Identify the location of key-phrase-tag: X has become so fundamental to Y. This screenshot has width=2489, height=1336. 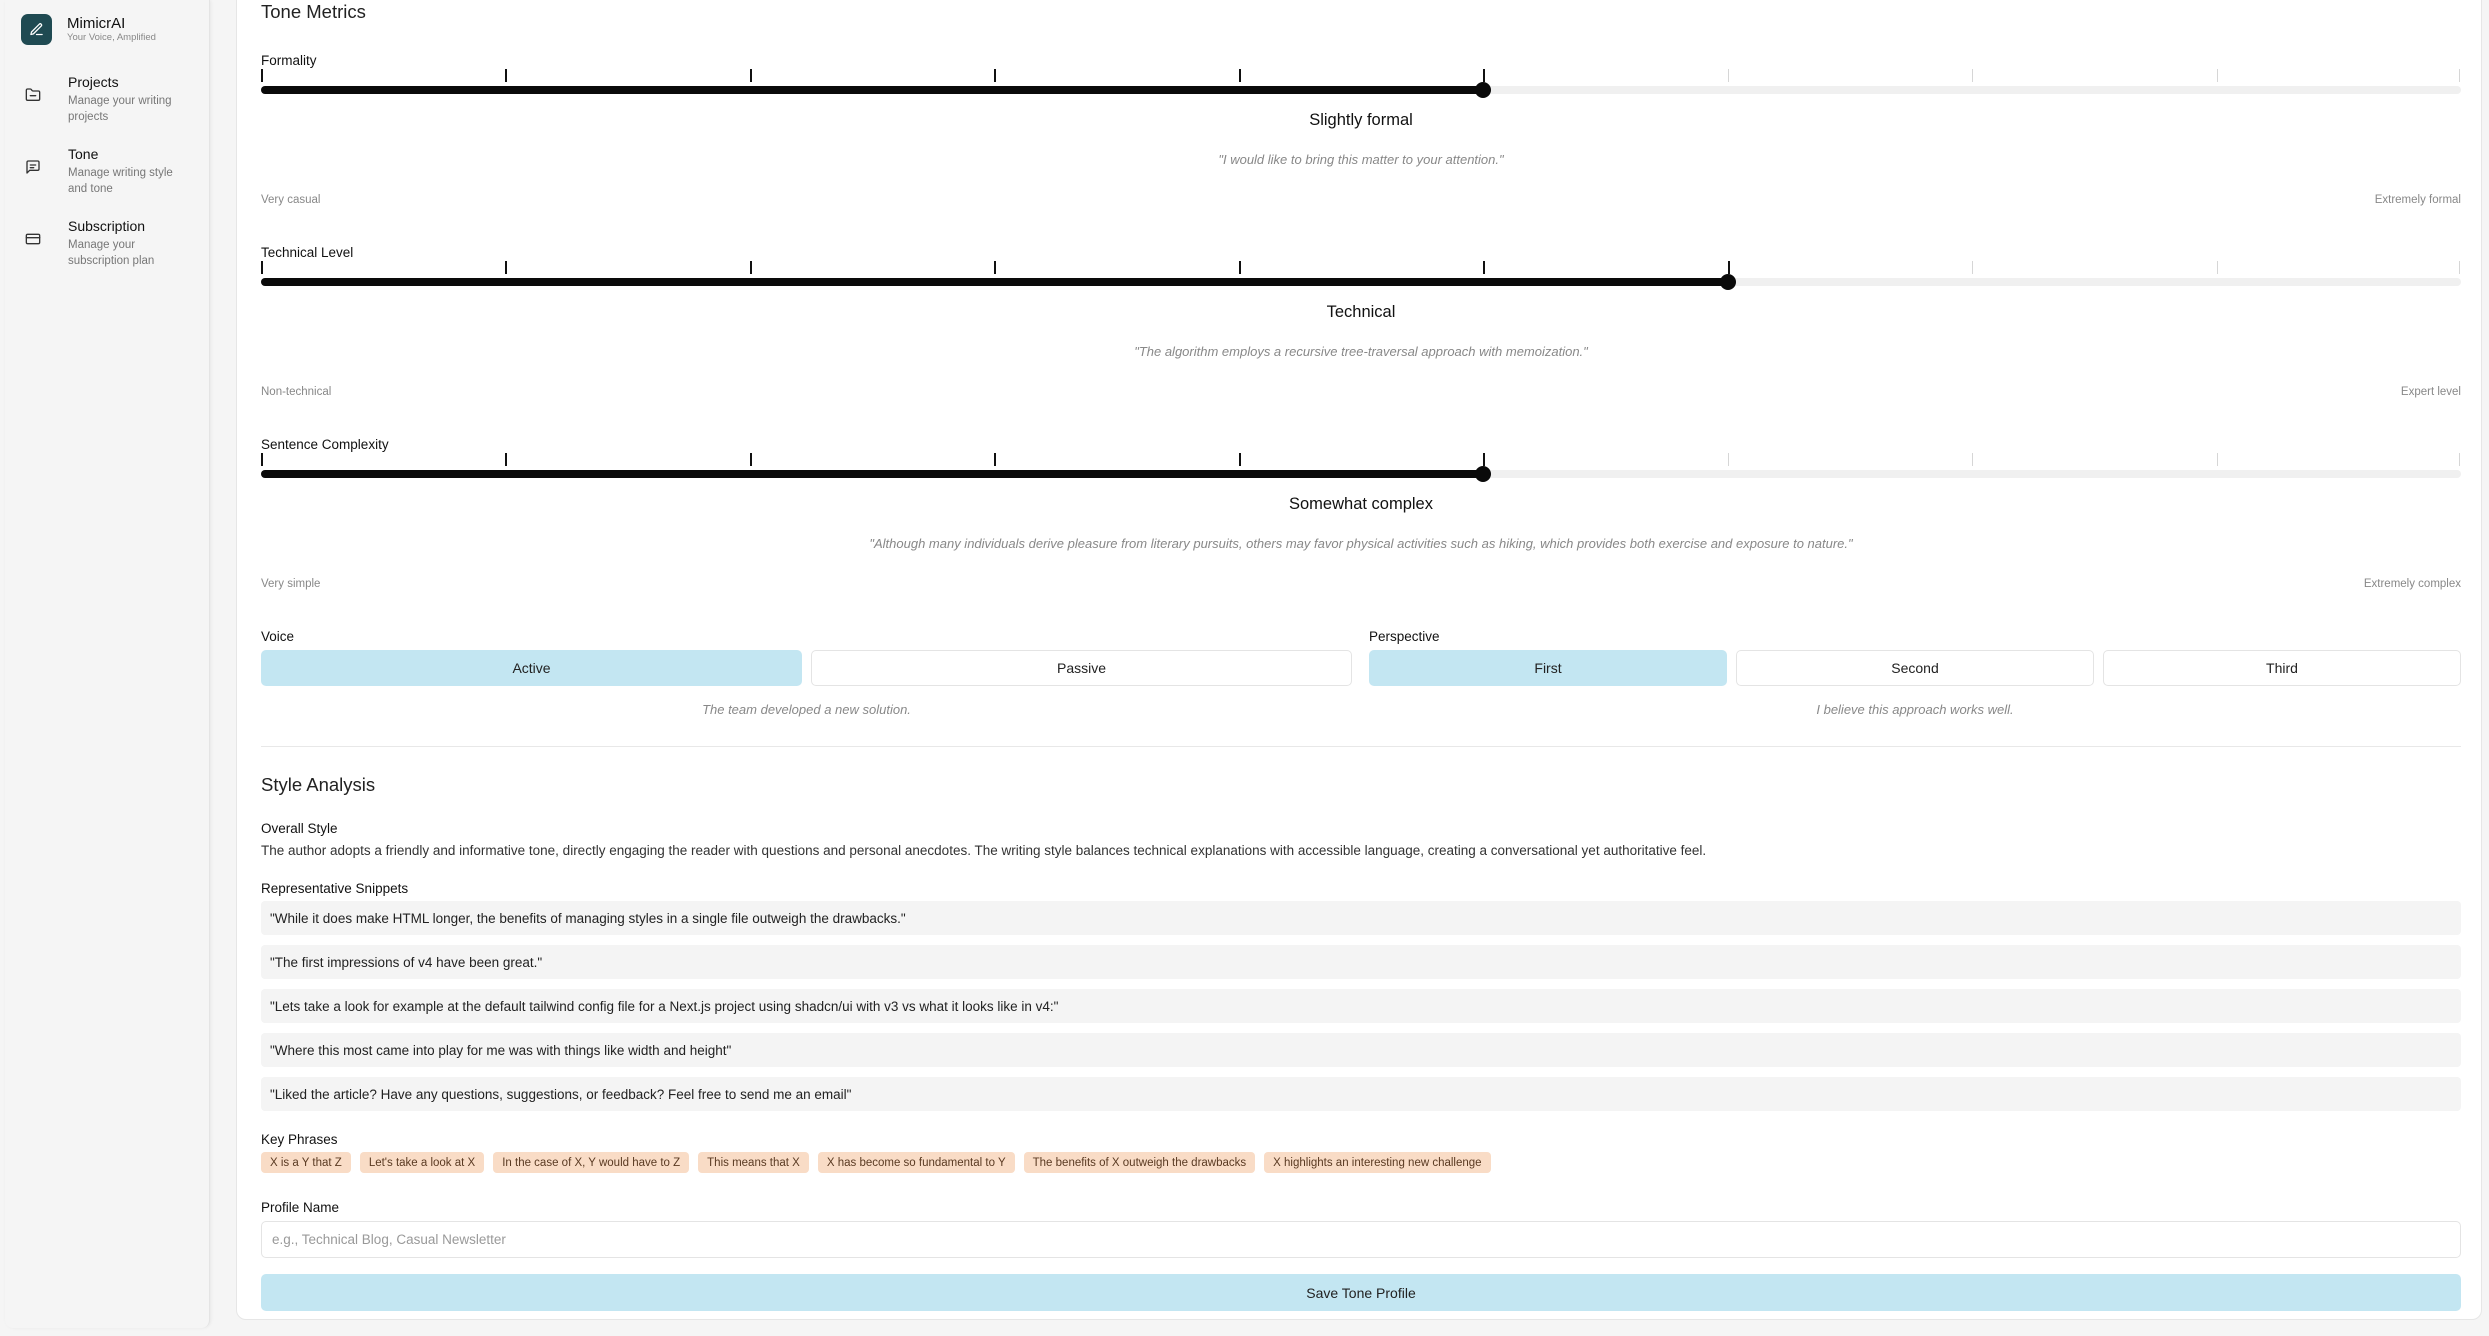
(916, 1162).